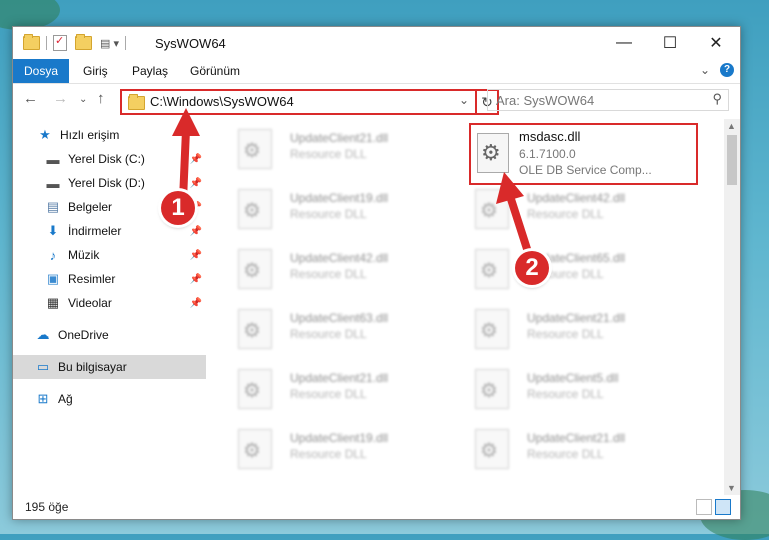 Image resolution: width=769 pixels, height=540 pixels. I want to click on search-input: Ara: SysWOW64 ⚲, so click(608, 100).